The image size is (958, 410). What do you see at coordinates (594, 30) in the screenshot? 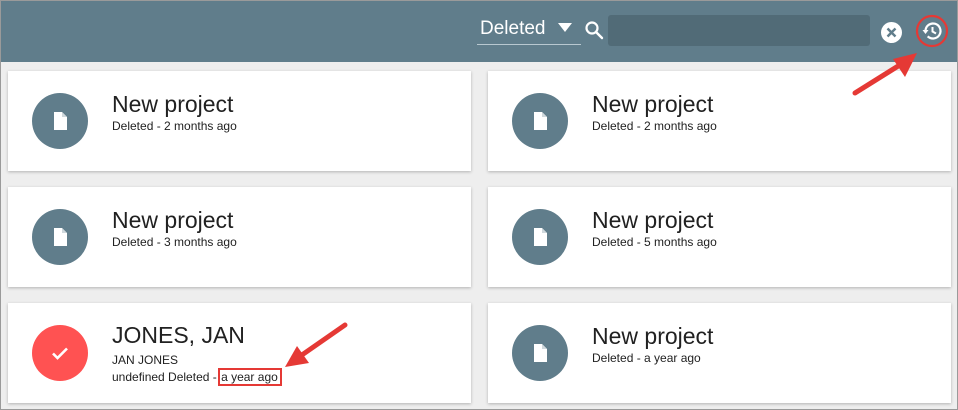
I see `search-icon` at bounding box center [594, 30].